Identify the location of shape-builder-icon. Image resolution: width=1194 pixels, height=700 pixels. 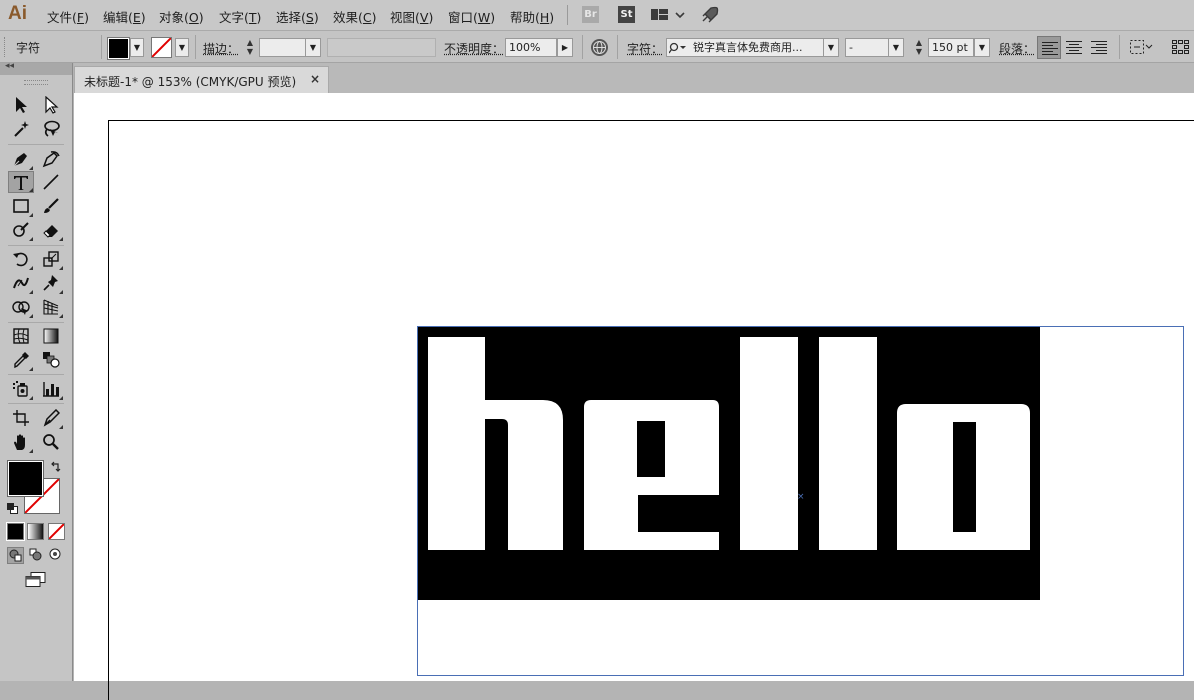
(21, 307).